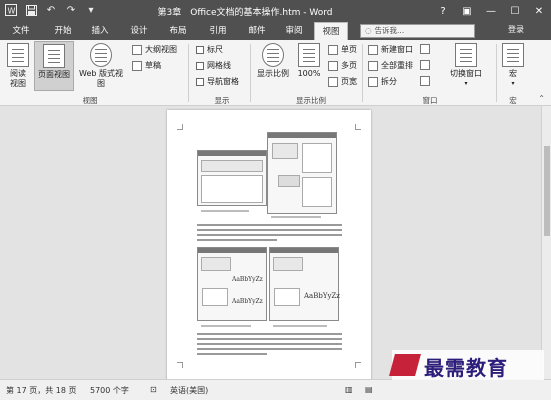 The image size is (551, 400). Describe the element at coordinates (101, 66) in the screenshot. I see `web-layout-button: Web 版式视图` at that location.